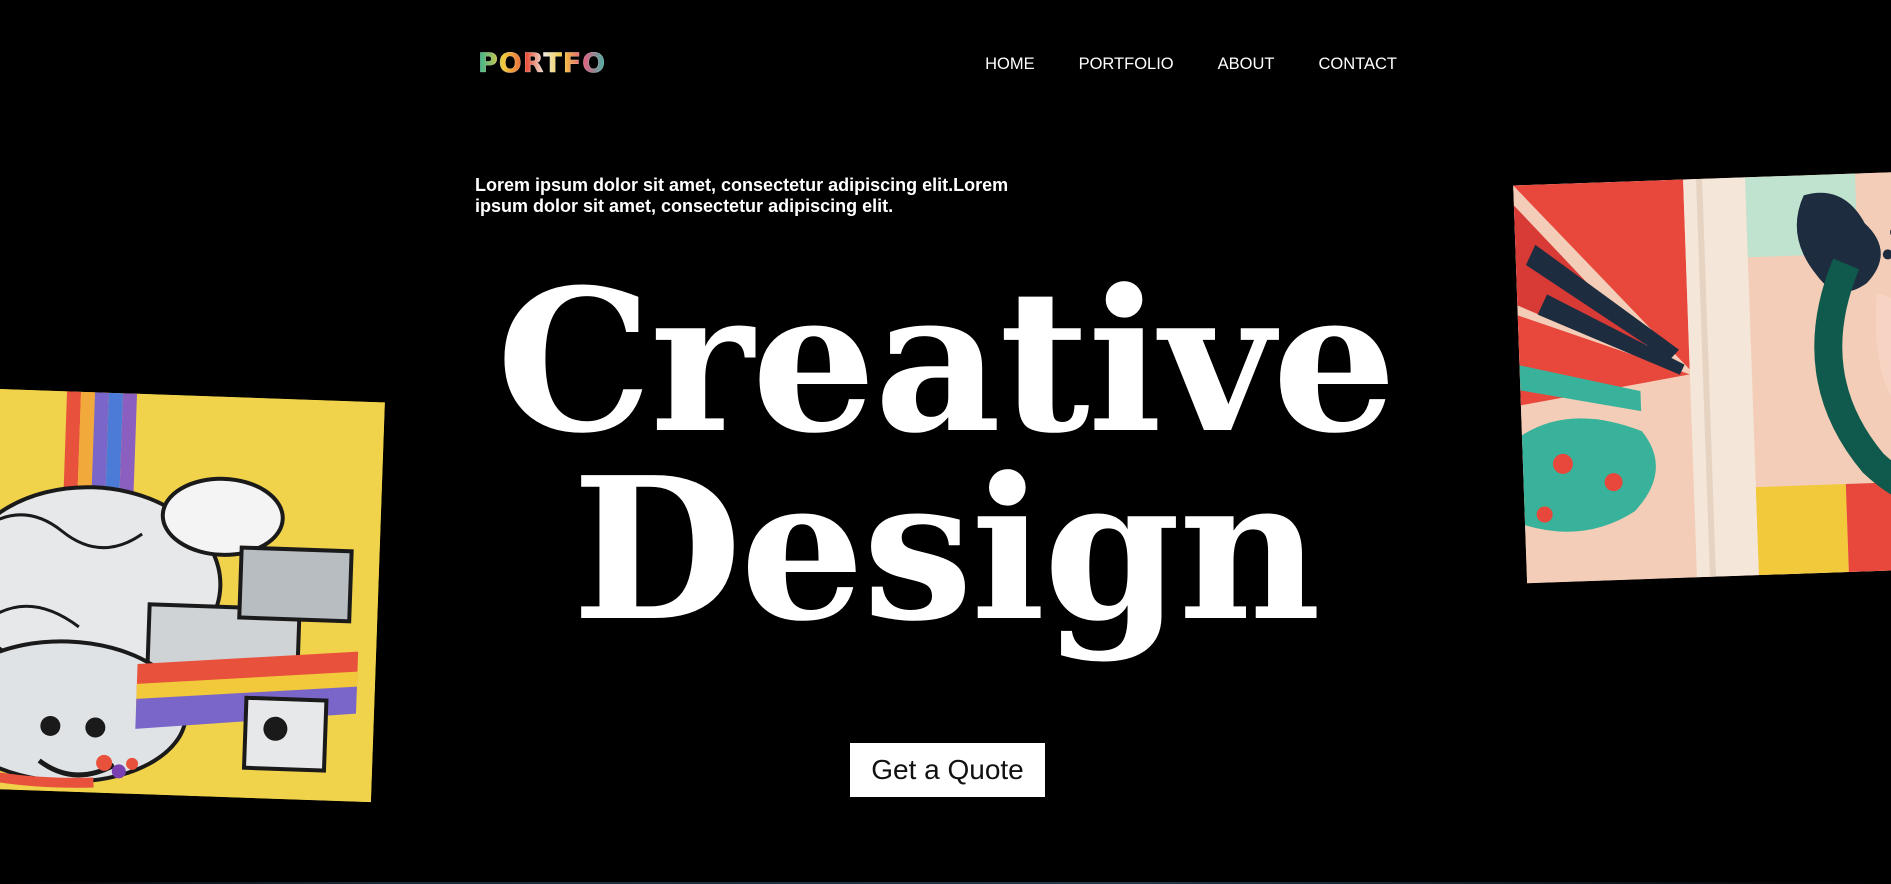  What do you see at coordinates (1191, 64) in the screenshot?
I see `main-nav: HOME PORTFOLIO ABOUT CONTACT` at bounding box center [1191, 64].